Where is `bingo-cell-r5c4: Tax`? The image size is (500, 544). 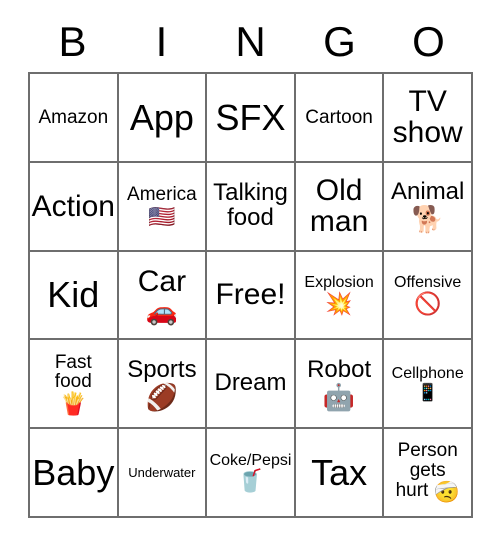
bingo-cell-r5c4: Tax is located at coordinates (340, 473).